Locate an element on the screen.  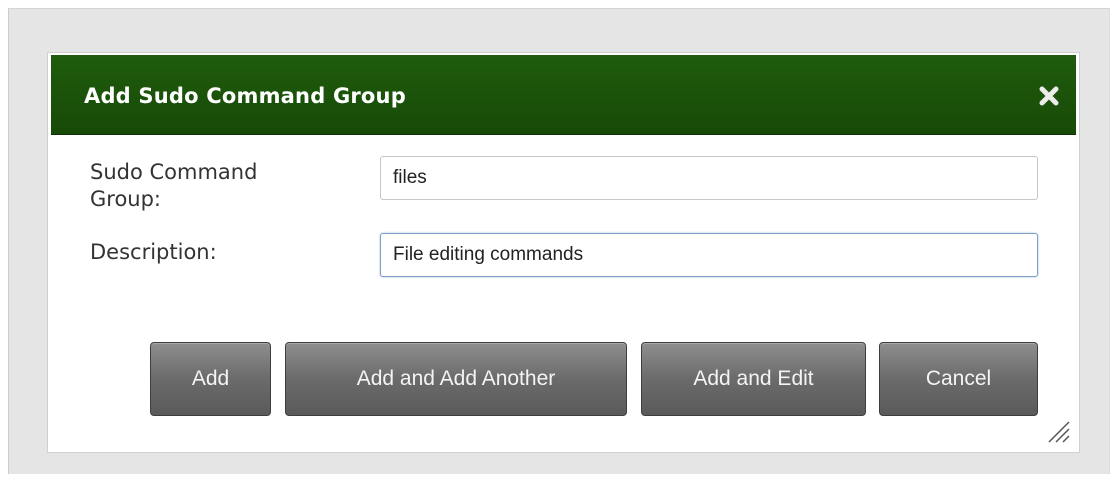
add-and-edit-button: Add and Edit is located at coordinates (753, 379).